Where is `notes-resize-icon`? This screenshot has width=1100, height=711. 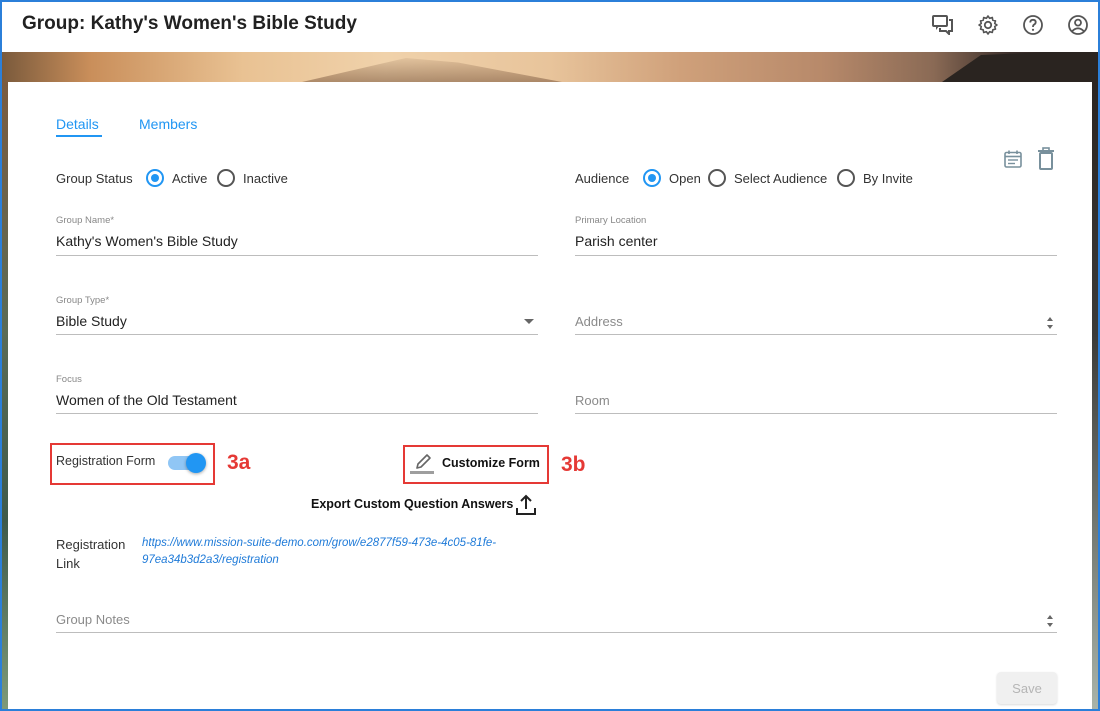
notes-resize-icon is located at coordinates (1050, 621).